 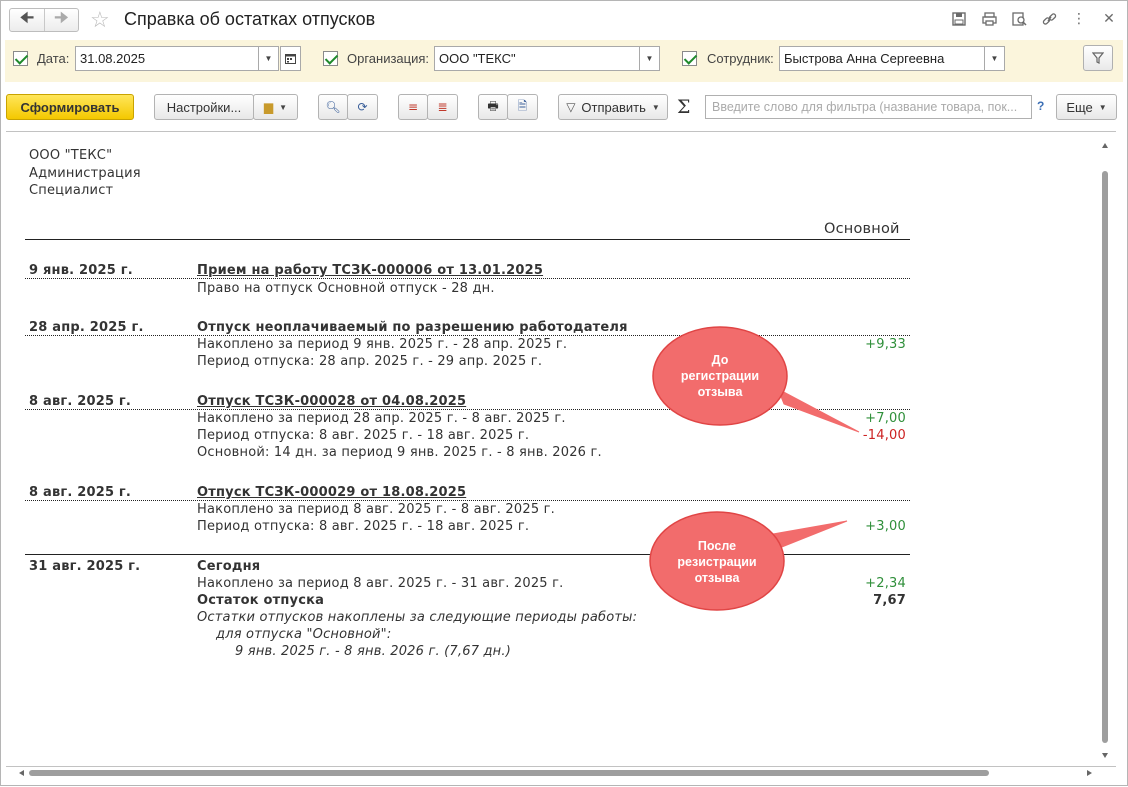 I want to click on more-menu-icon: ⋮, so click(x=1079, y=19).